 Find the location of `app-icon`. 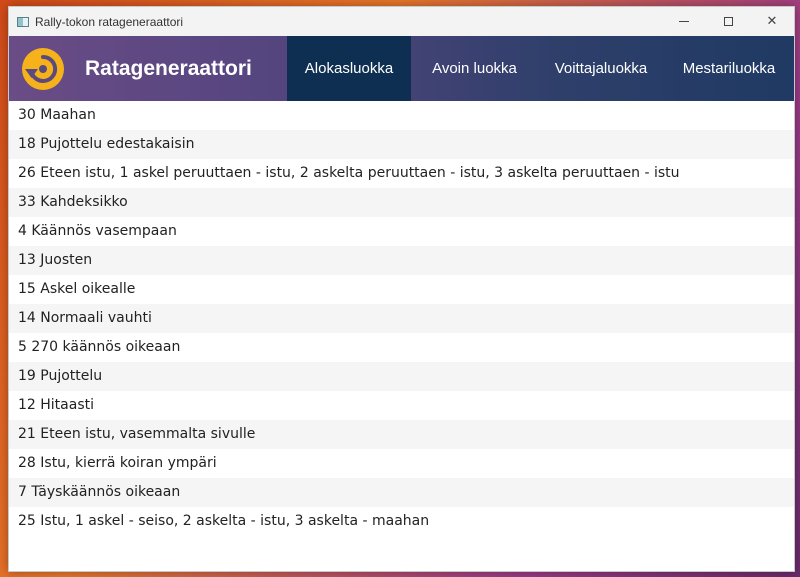

app-icon is located at coordinates (23, 21).